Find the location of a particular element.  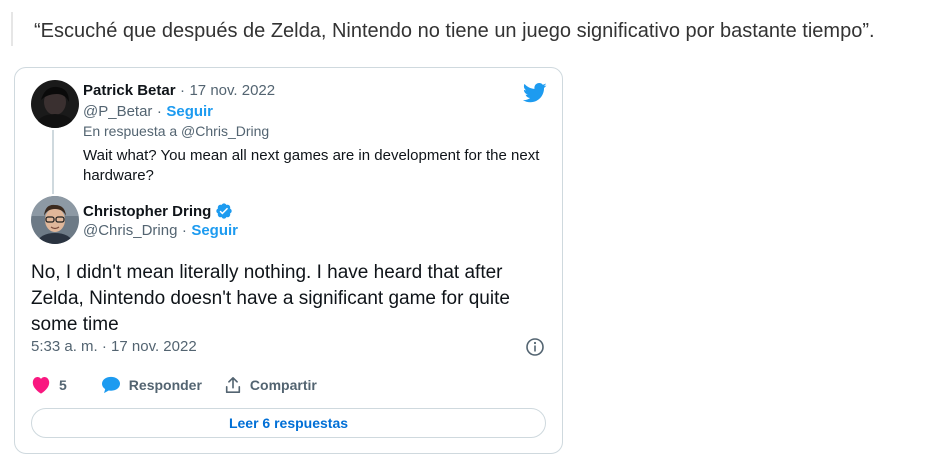

parent-handle: @P_Betar is located at coordinates (117, 111).